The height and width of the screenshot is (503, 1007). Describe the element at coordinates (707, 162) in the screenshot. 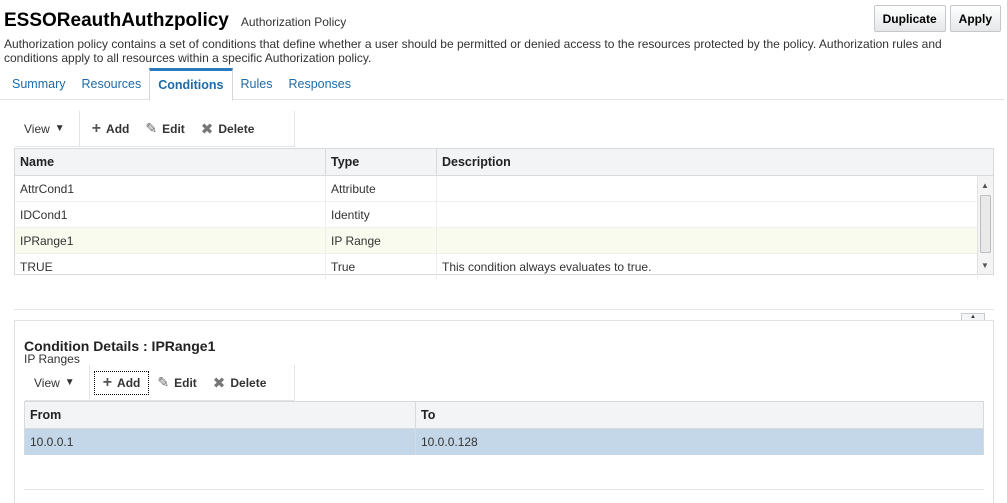

I see `column-header-description: Description` at that location.